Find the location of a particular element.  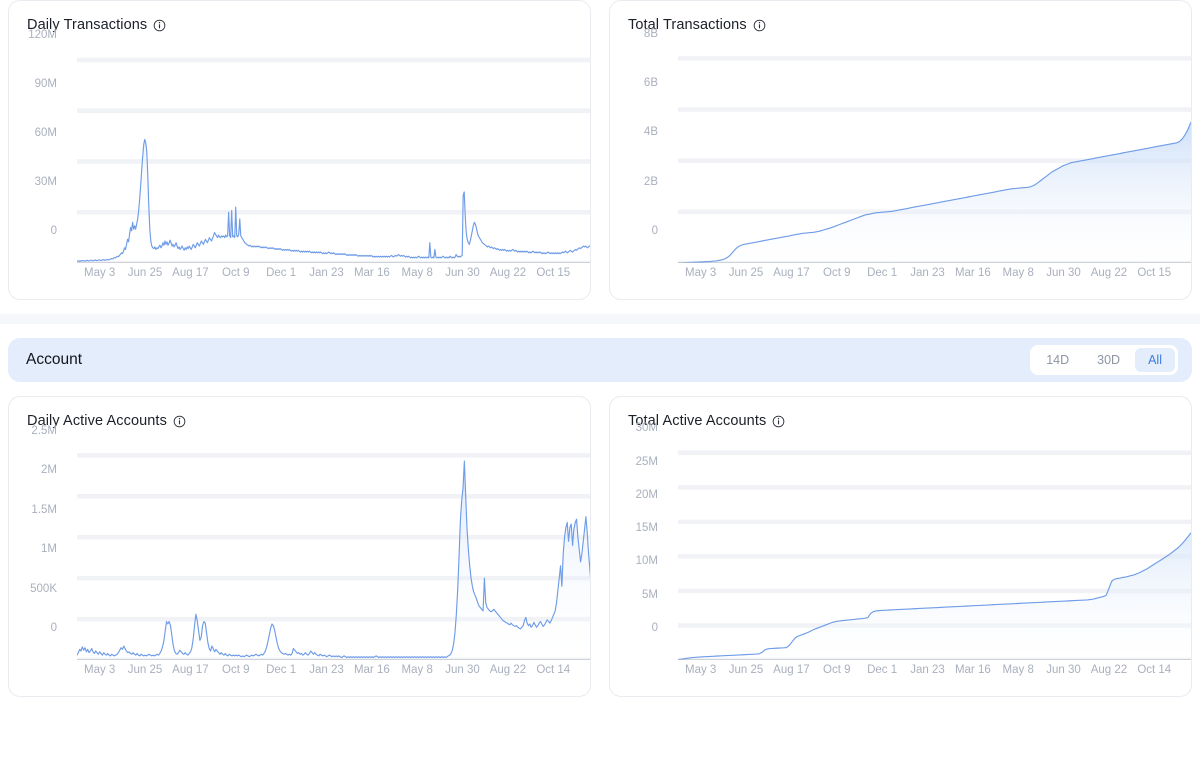

total-transactions-title-row: Total Transactions is located at coordinates (900, 17).